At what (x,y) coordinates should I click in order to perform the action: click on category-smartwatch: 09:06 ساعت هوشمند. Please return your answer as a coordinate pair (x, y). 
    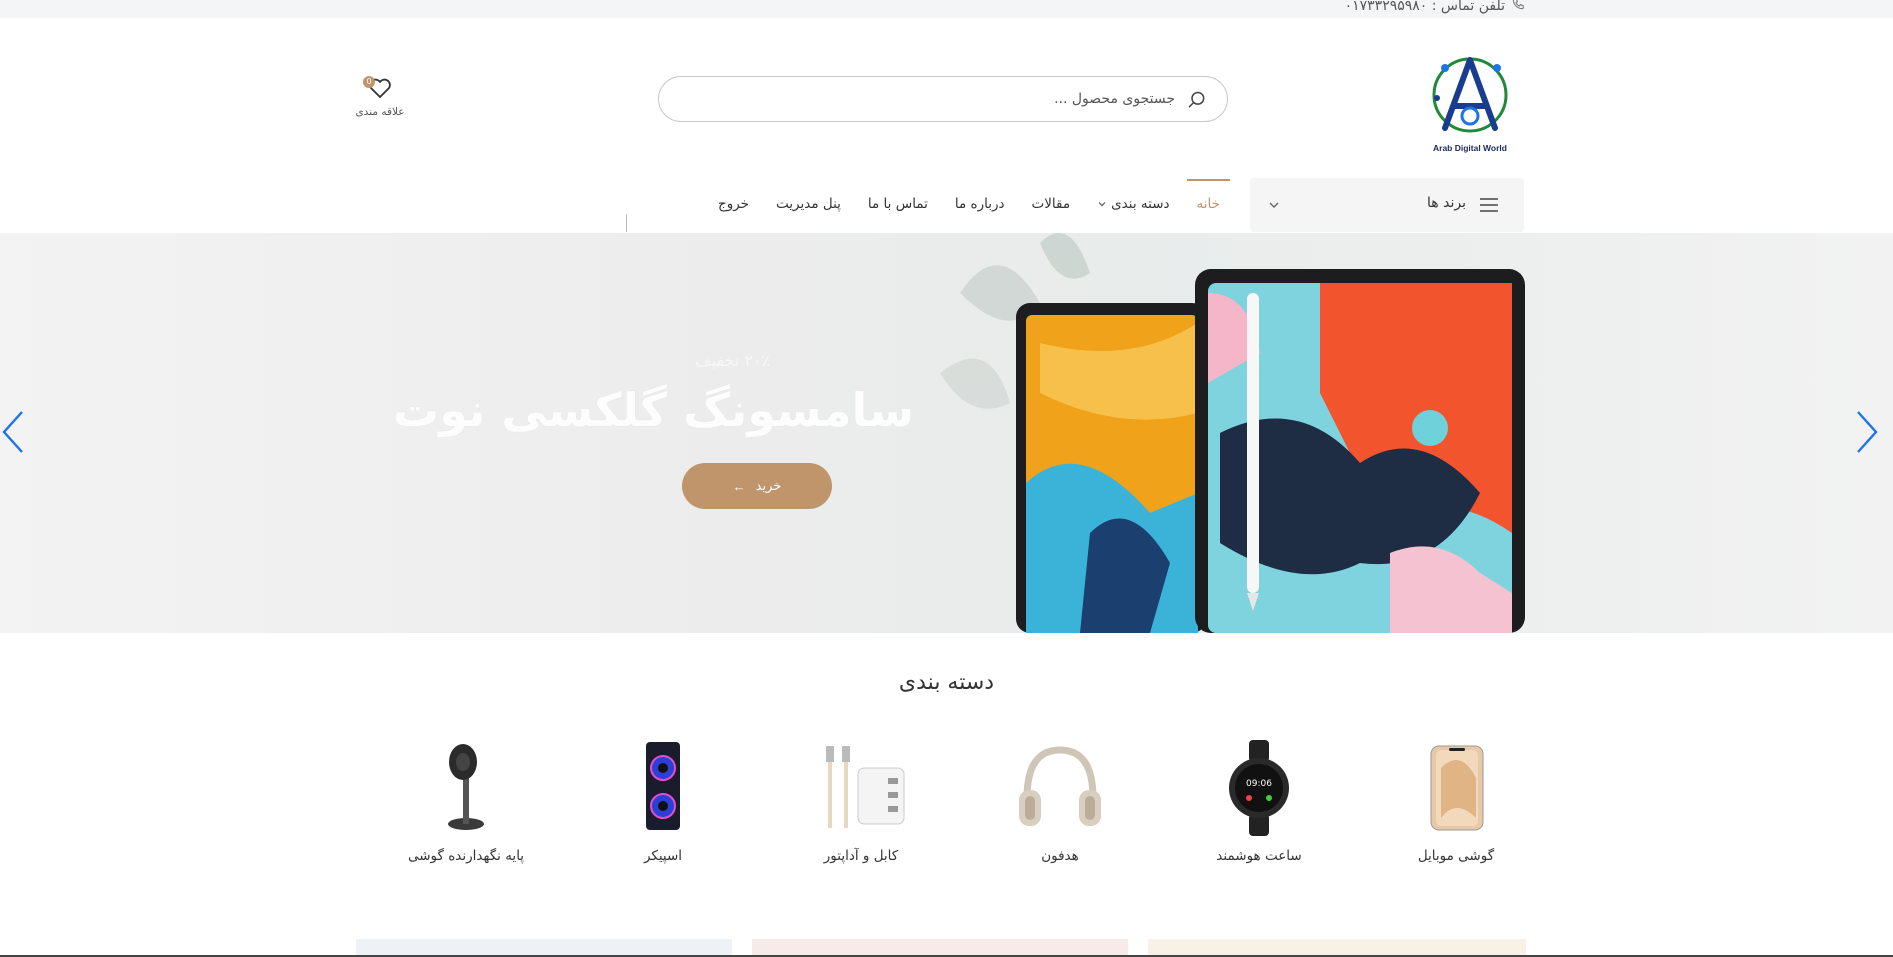
    Looking at the image, I should click on (1259, 801).